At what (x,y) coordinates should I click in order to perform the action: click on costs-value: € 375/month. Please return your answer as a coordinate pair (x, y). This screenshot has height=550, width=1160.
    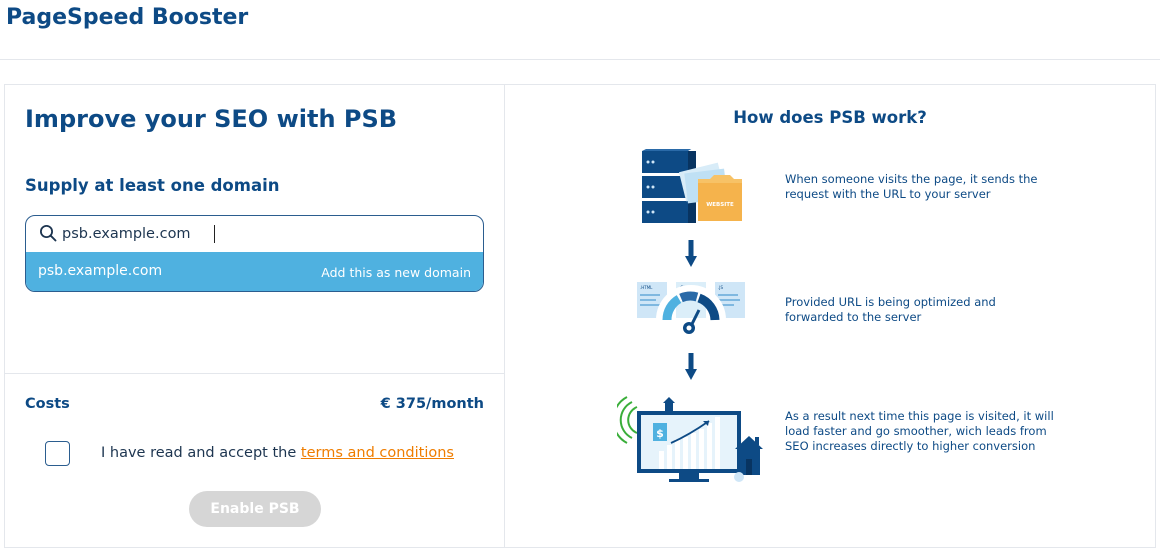
    Looking at the image, I should click on (432, 404).